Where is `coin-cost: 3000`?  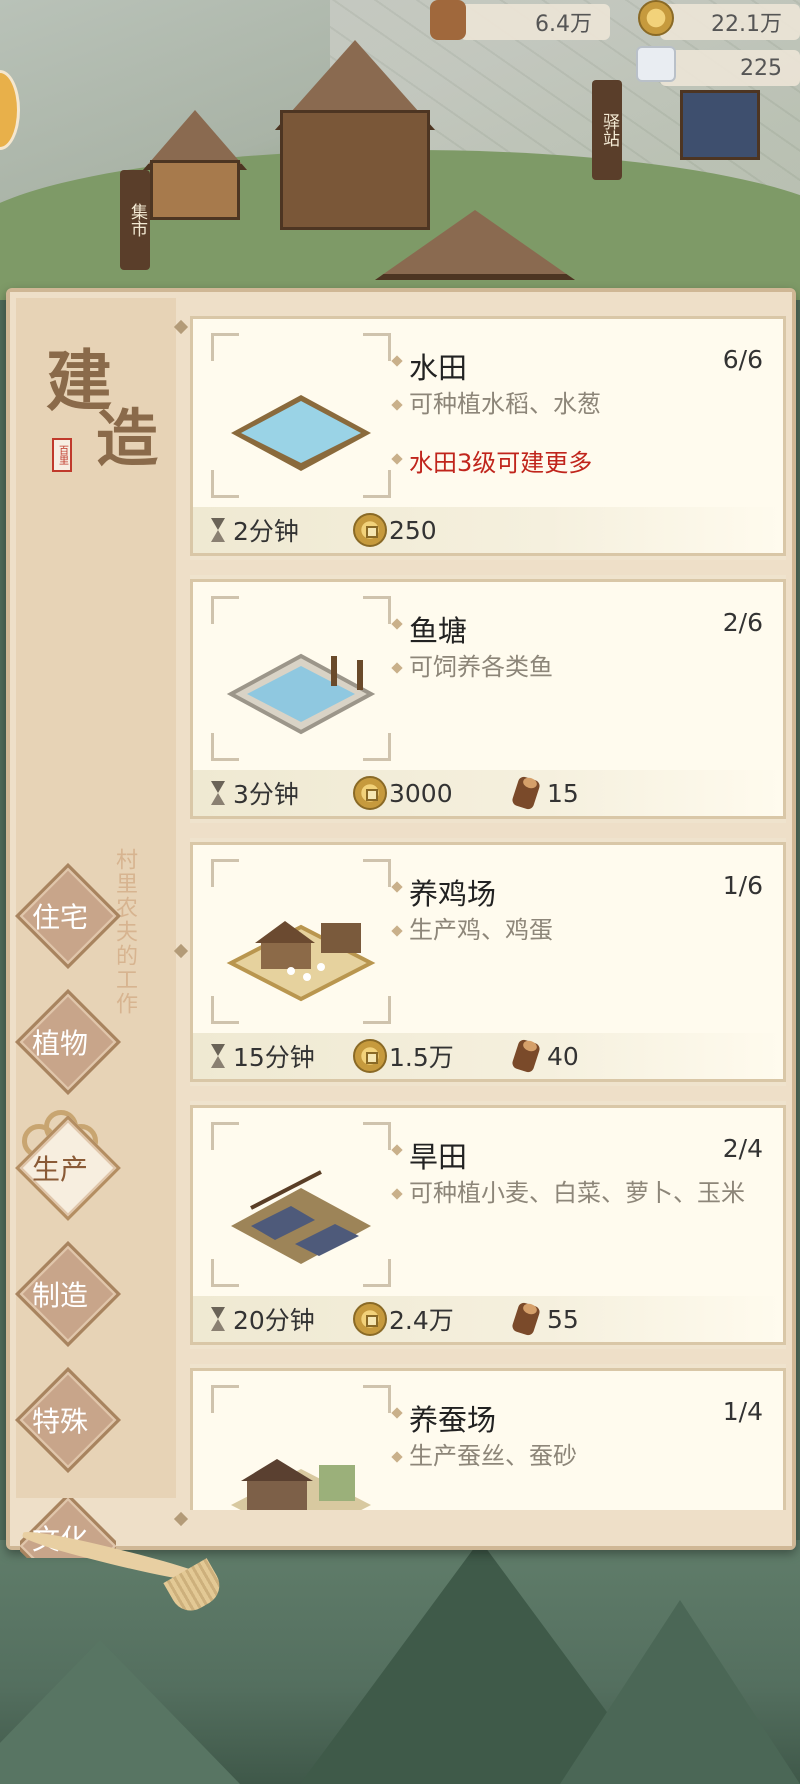
coin-cost: 3000 is located at coordinates (403, 793).